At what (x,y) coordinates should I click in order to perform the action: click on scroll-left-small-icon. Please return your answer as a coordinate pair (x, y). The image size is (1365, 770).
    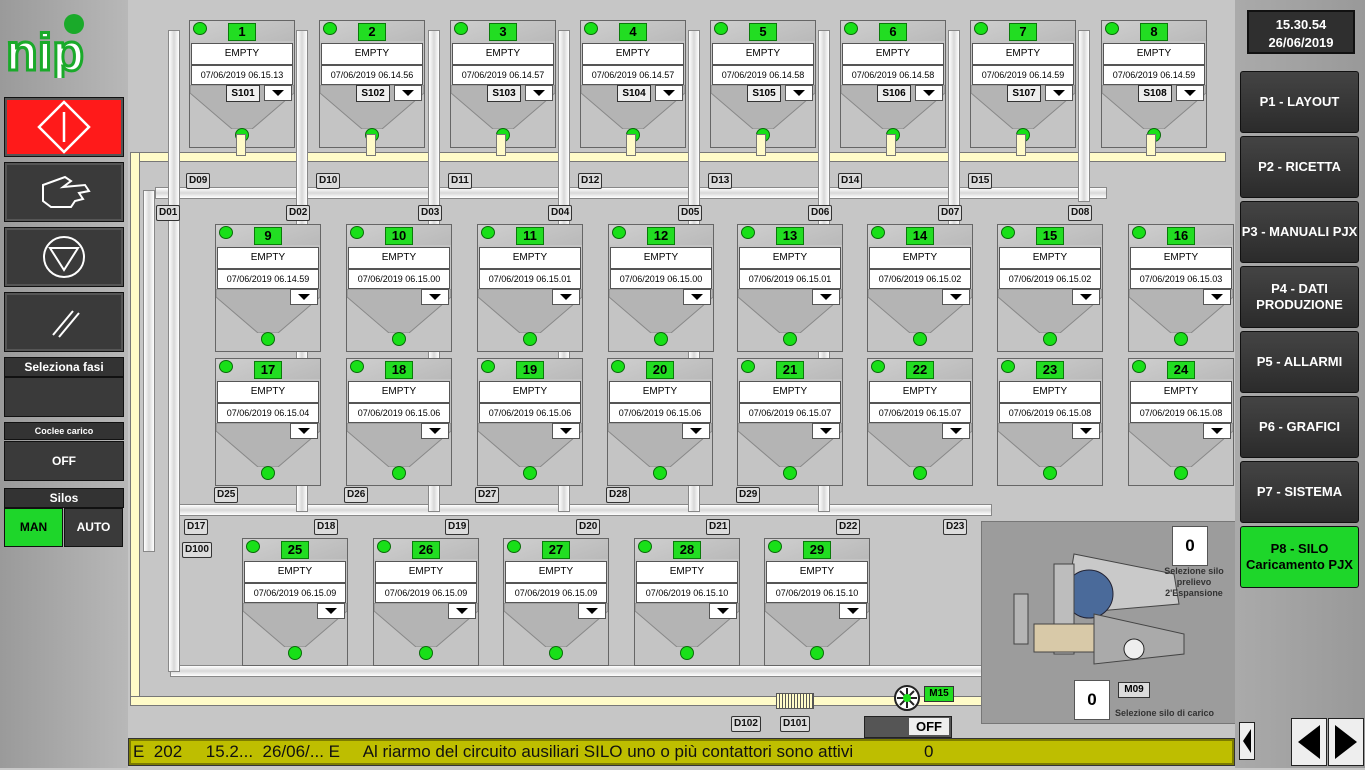
    Looking at the image, I should click on (1247, 741).